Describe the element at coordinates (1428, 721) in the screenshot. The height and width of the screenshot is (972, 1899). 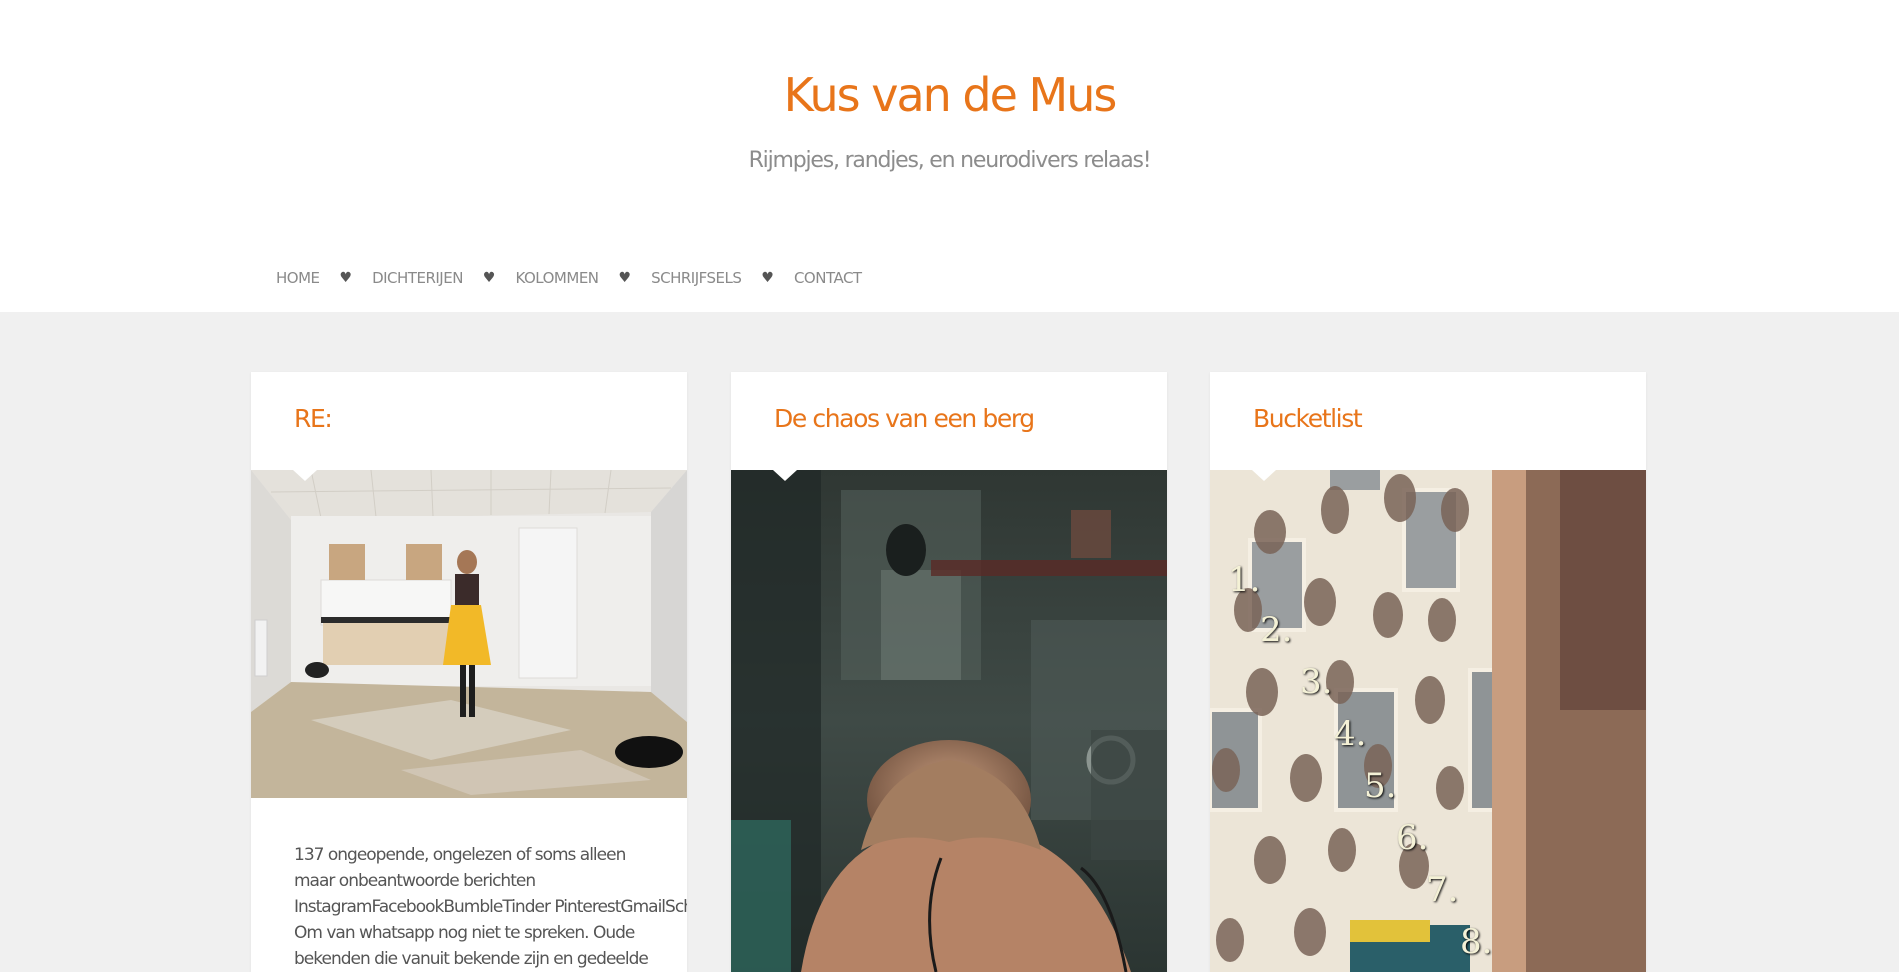
I see `post-image-bucketlist-window` at that location.